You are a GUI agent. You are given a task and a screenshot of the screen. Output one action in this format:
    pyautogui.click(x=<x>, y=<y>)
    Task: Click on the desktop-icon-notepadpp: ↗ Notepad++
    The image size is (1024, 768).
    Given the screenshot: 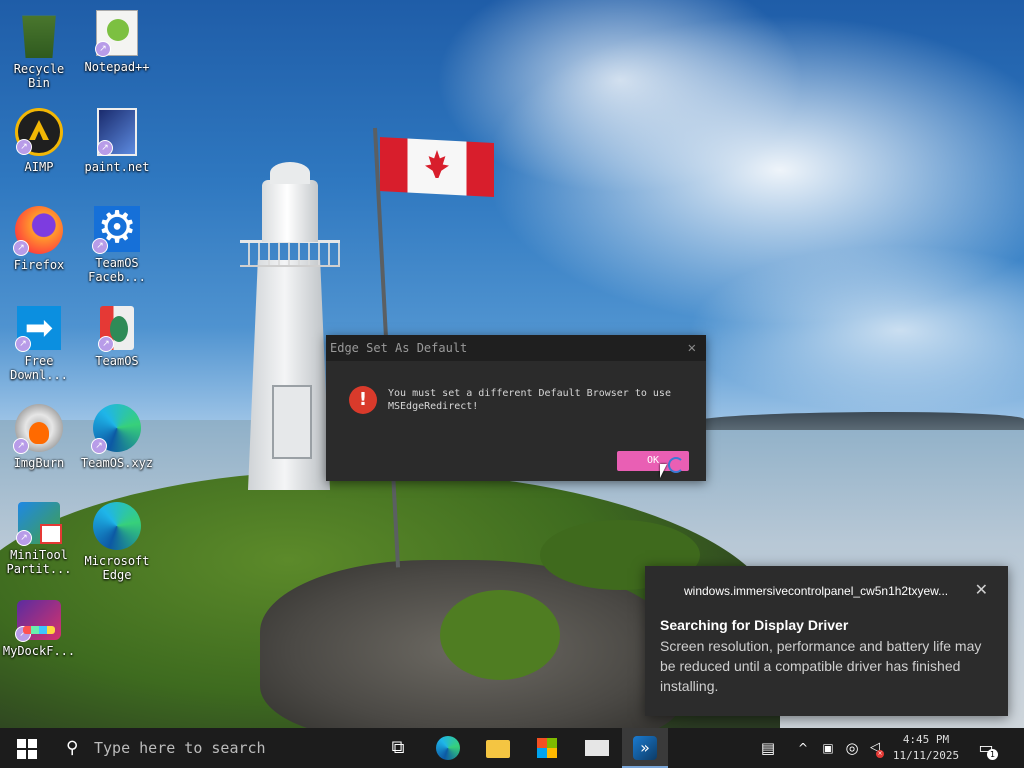 What is the action you would take?
    pyautogui.click(x=117, y=42)
    